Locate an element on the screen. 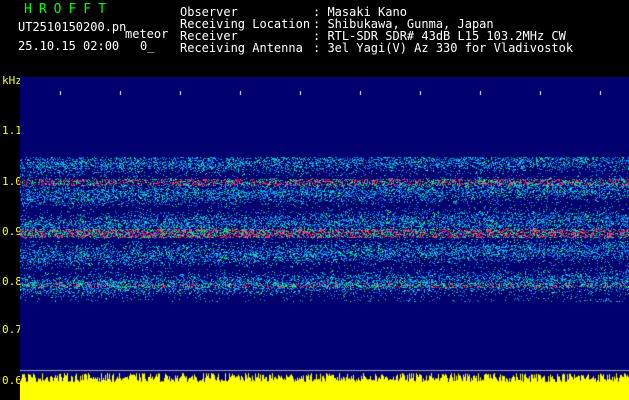 This screenshot has width=629, height=400. y-tick-label: 0.8 is located at coordinates (12, 281).